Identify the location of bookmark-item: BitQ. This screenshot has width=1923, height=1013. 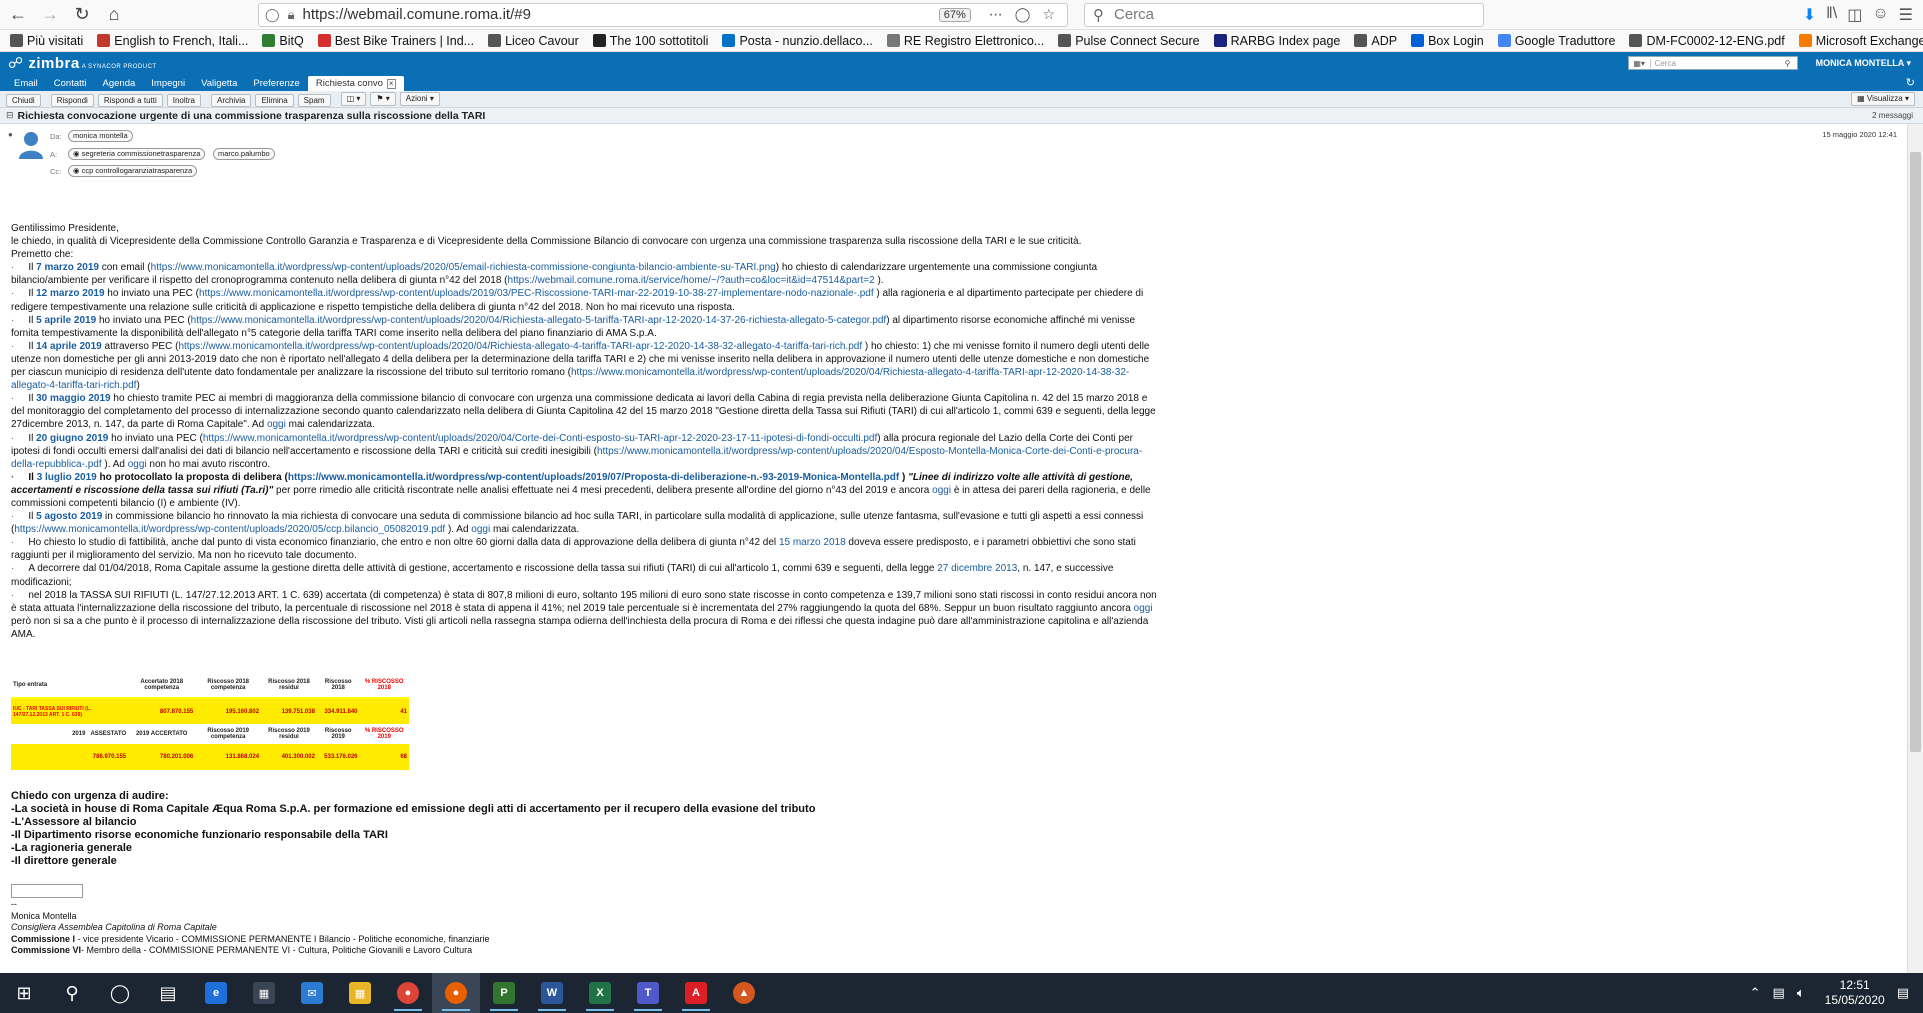
(283, 41).